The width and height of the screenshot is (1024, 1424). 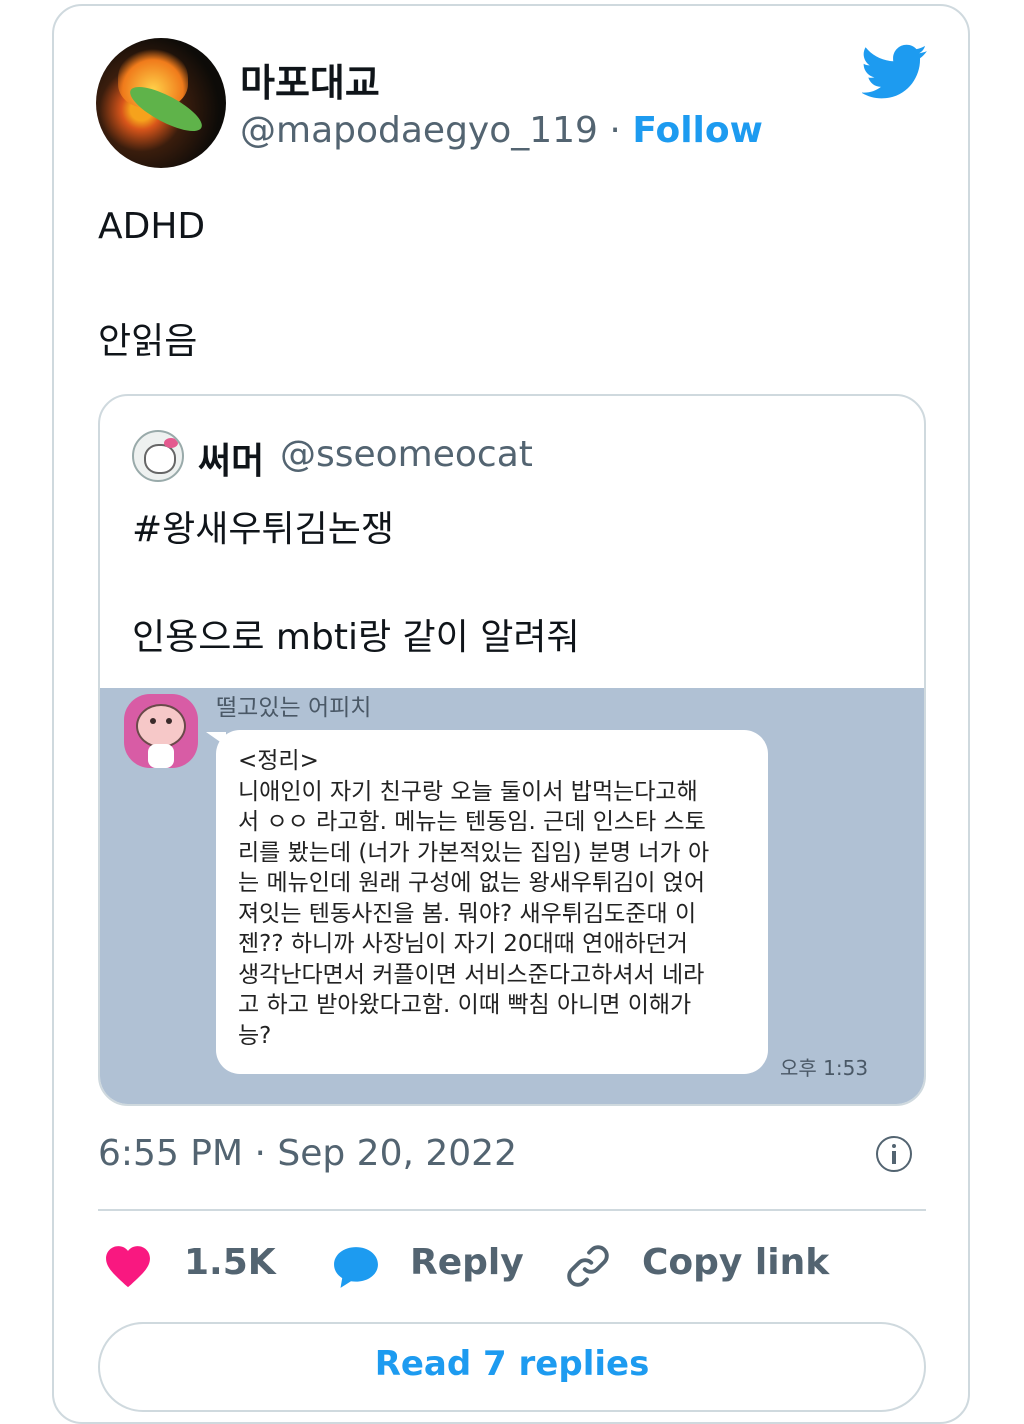 I want to click on read-replies-button: Read 7 replies, so click(x=512, y=1367).